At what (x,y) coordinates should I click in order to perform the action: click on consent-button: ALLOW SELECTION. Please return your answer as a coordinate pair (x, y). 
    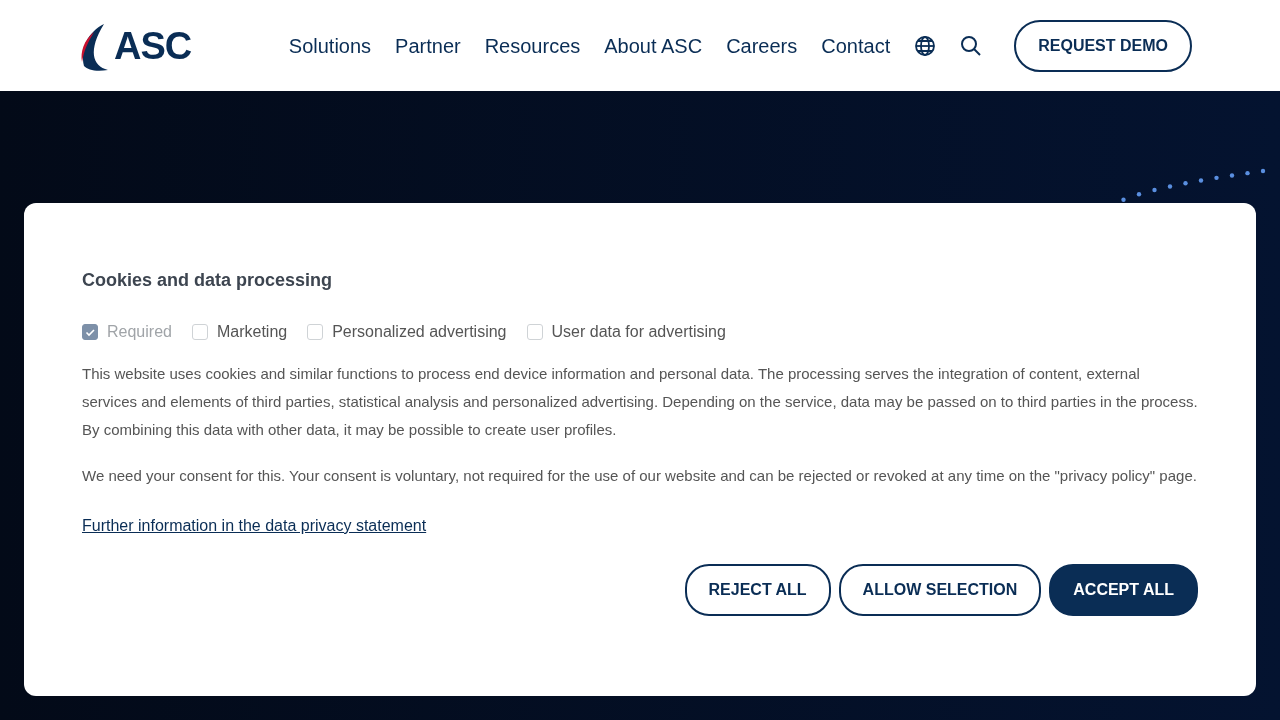
    Looking at the image, I should click on (940, 590).